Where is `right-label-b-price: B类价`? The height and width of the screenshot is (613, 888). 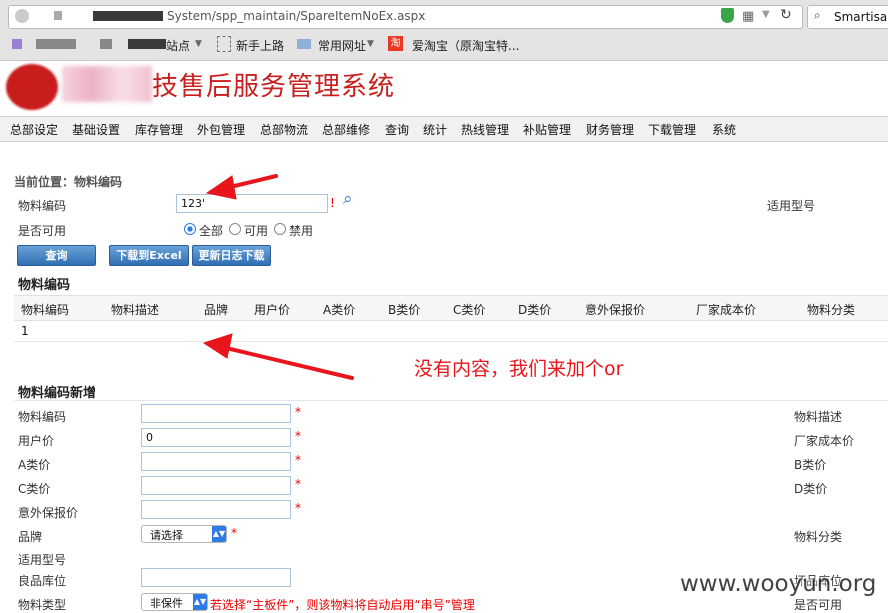
right-label-b-price: B类价 is located at coordinates (810, 465).